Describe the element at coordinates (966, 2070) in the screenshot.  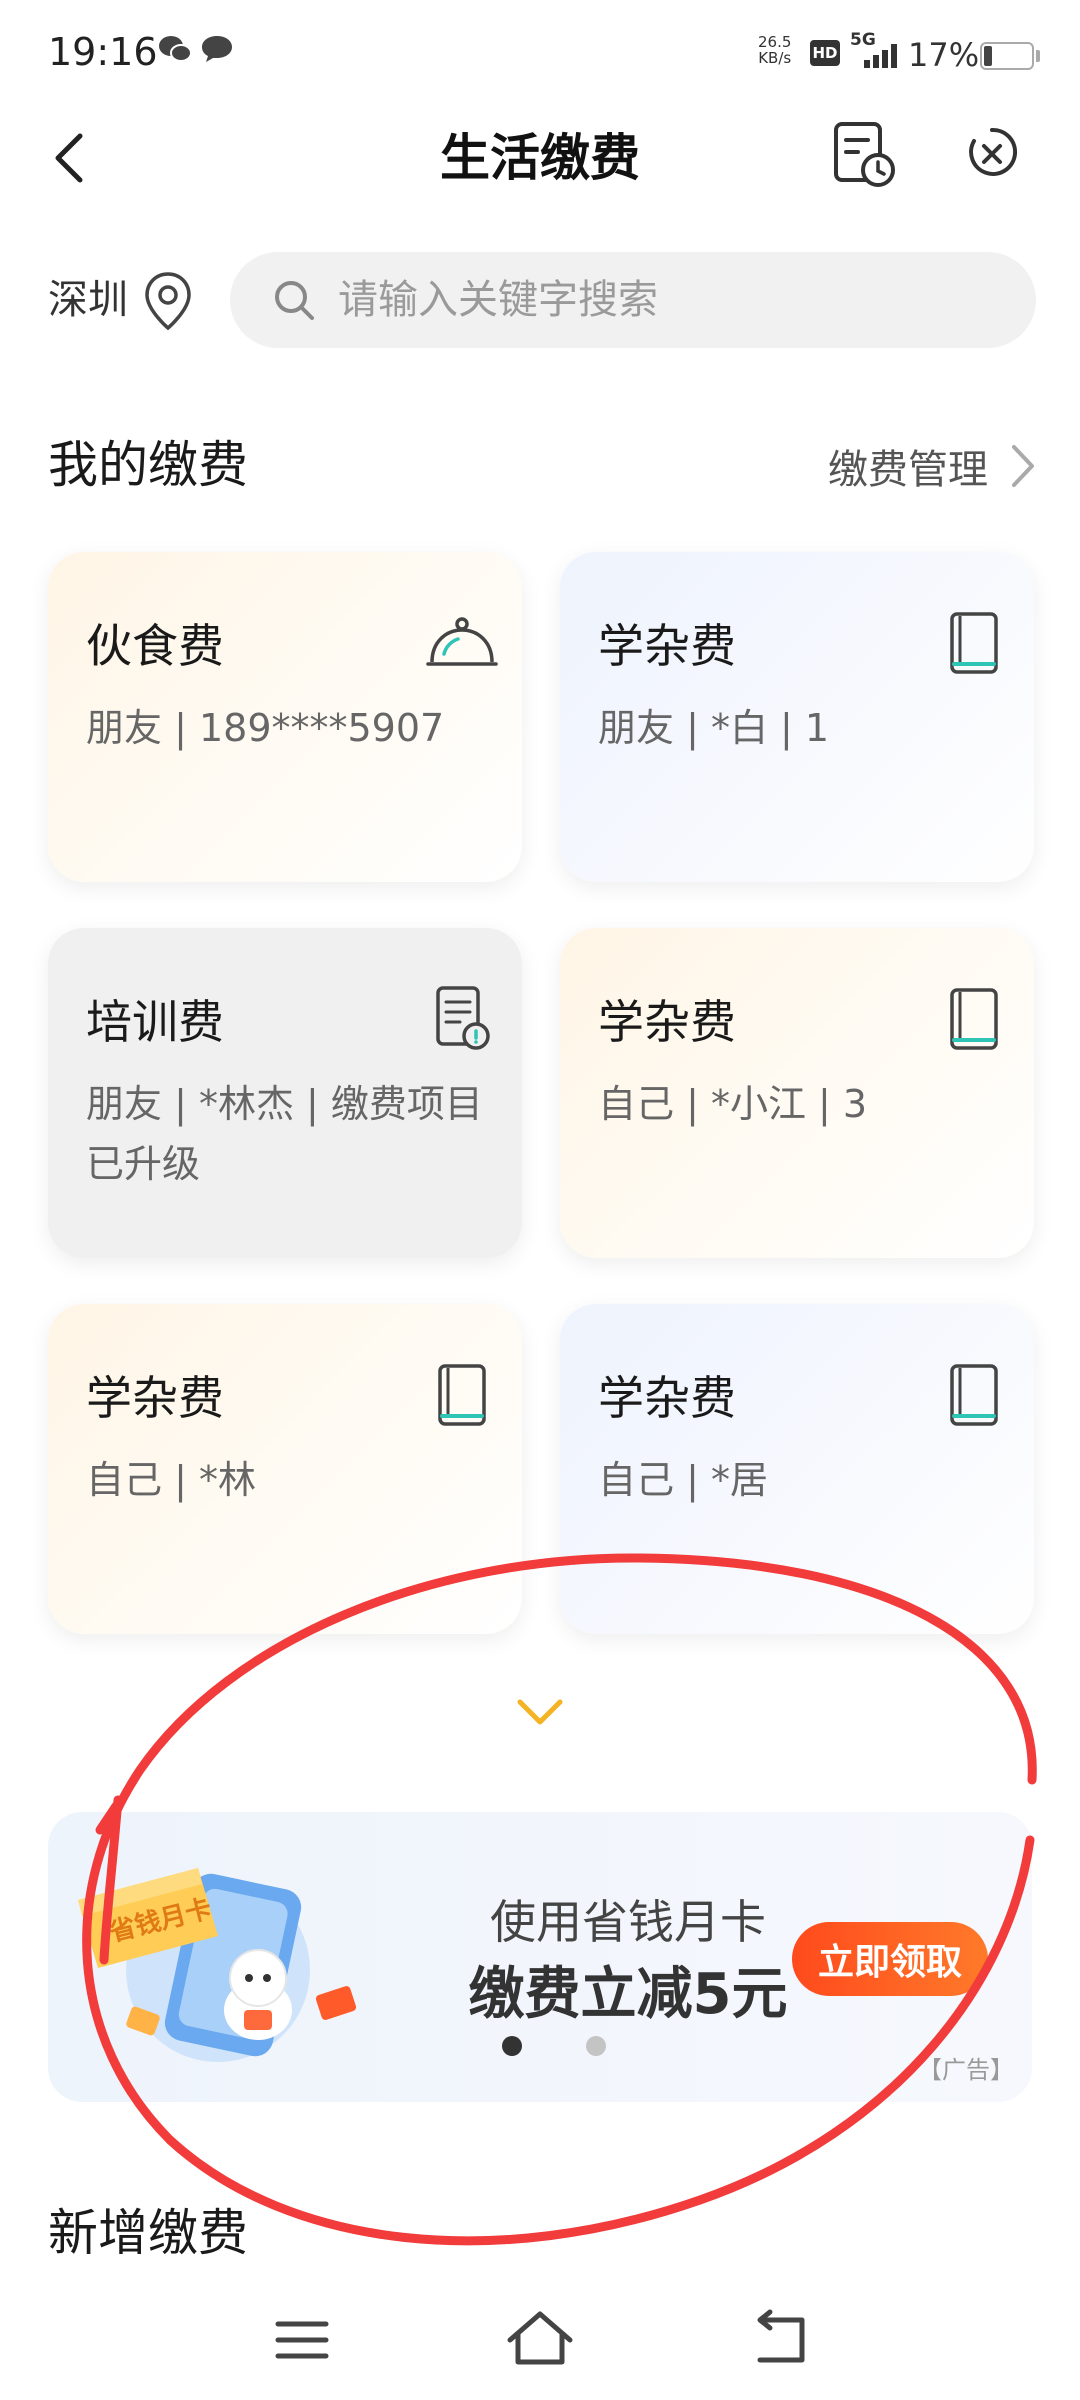
I see `ad-label: 【广告】` at that location.